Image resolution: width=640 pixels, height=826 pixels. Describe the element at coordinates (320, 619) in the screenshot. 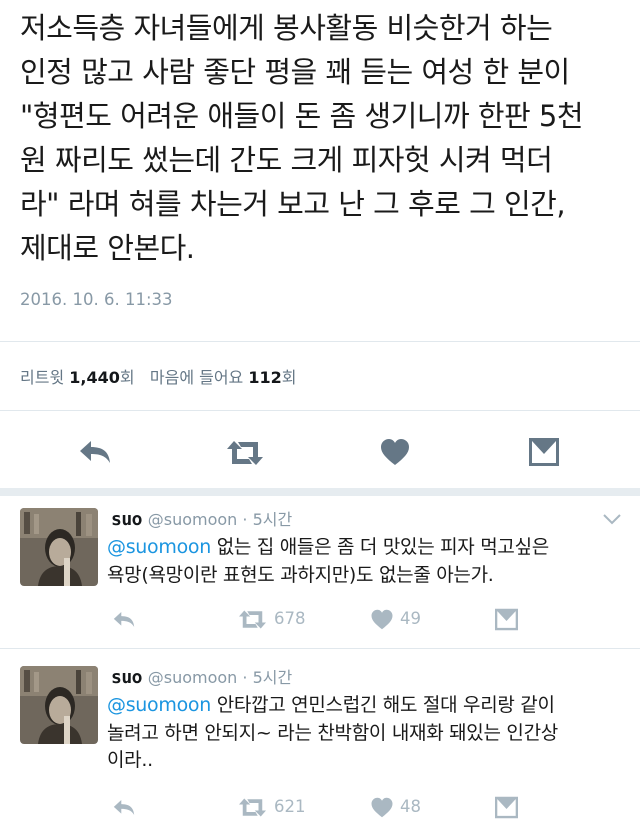

I see `reply-actions: 678 49` at that location.